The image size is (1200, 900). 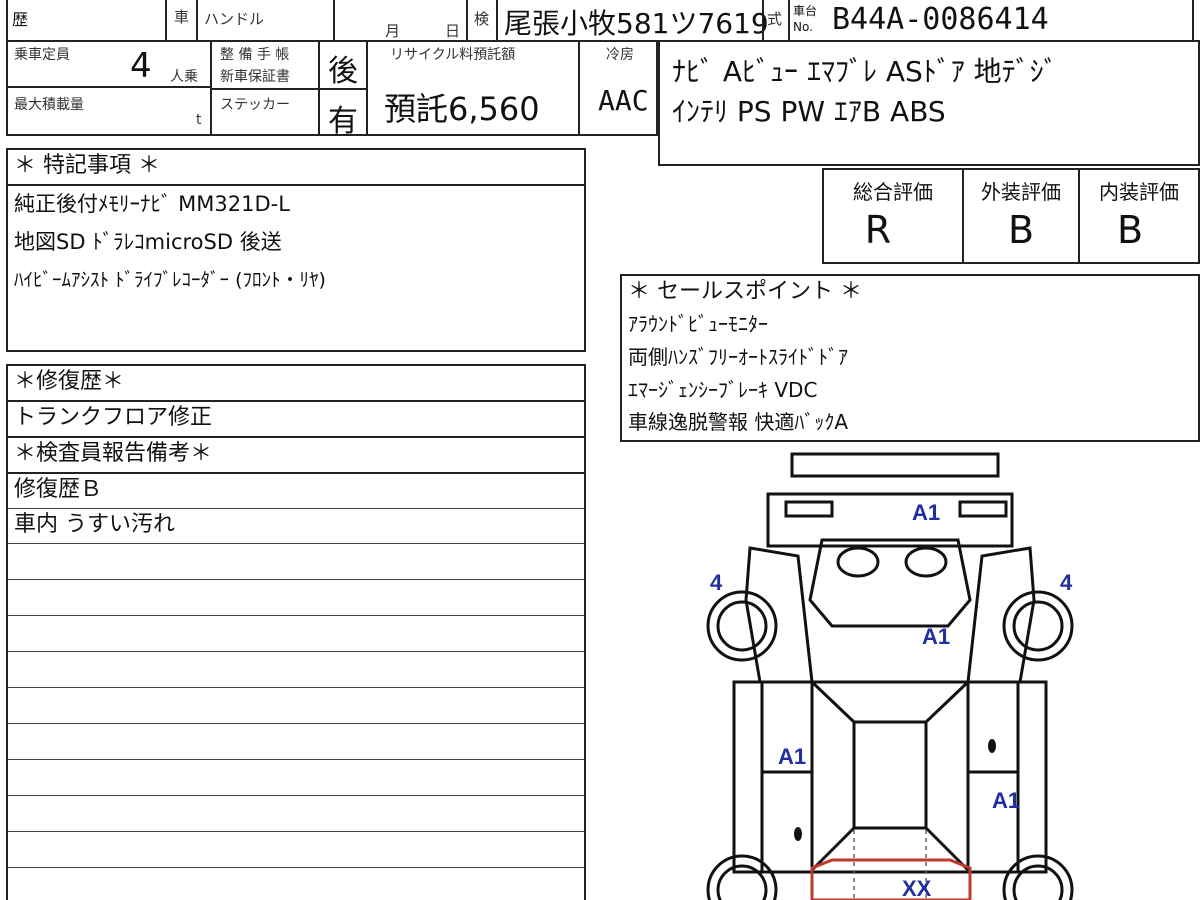 What do you see at coordinates (296, 168) in the screenshot?
I see `special-notes-title: ＊ 特記事項 ＊` at bounding box center [296, 168].